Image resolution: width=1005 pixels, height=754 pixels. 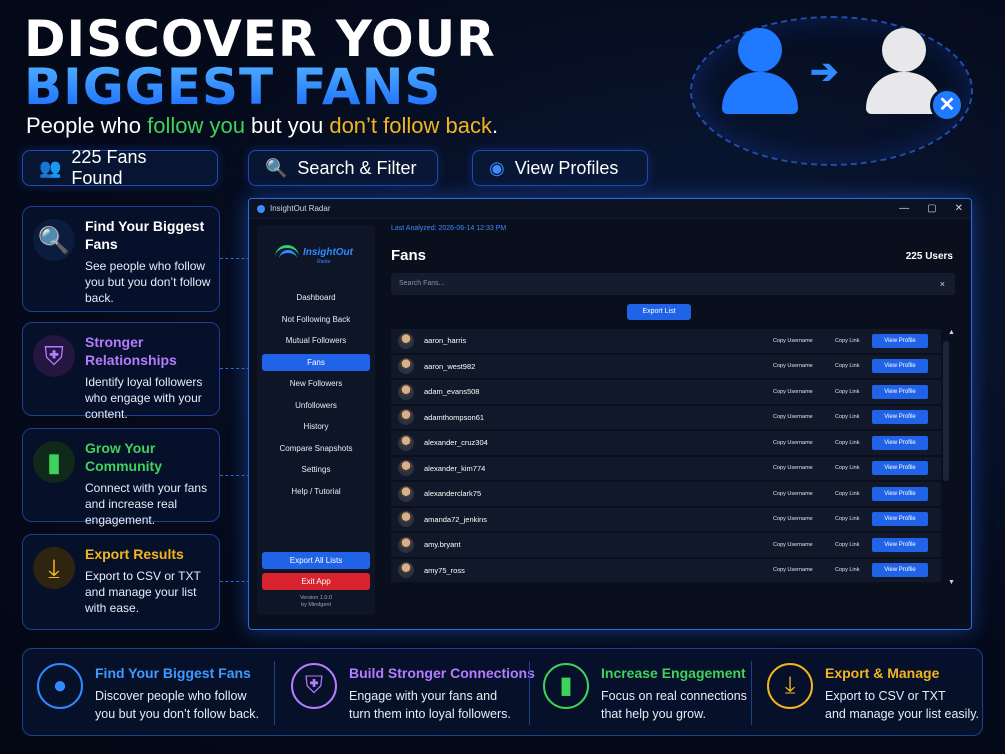 I want to click on divider, so click(x=274, y=693).